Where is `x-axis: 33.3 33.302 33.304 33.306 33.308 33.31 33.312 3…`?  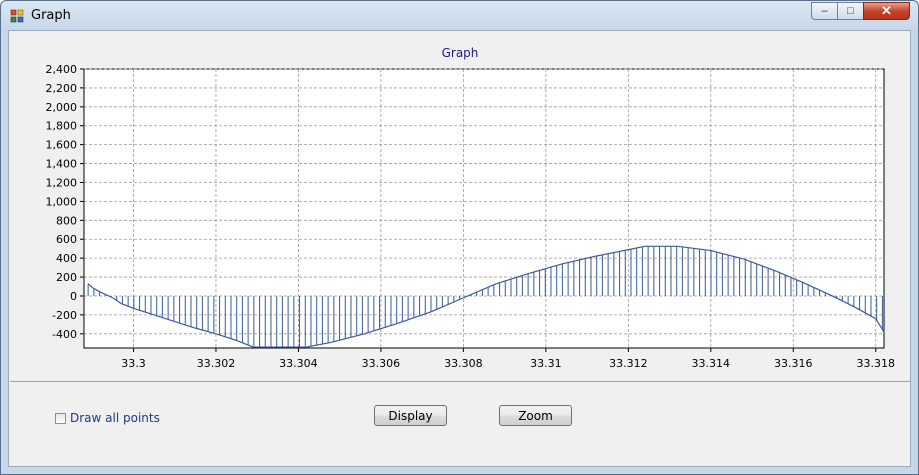 x-axis: 33.3 33.302 33.304 33.306 33.308 33.31 33.312 3… is located at coordinates (508, 359).